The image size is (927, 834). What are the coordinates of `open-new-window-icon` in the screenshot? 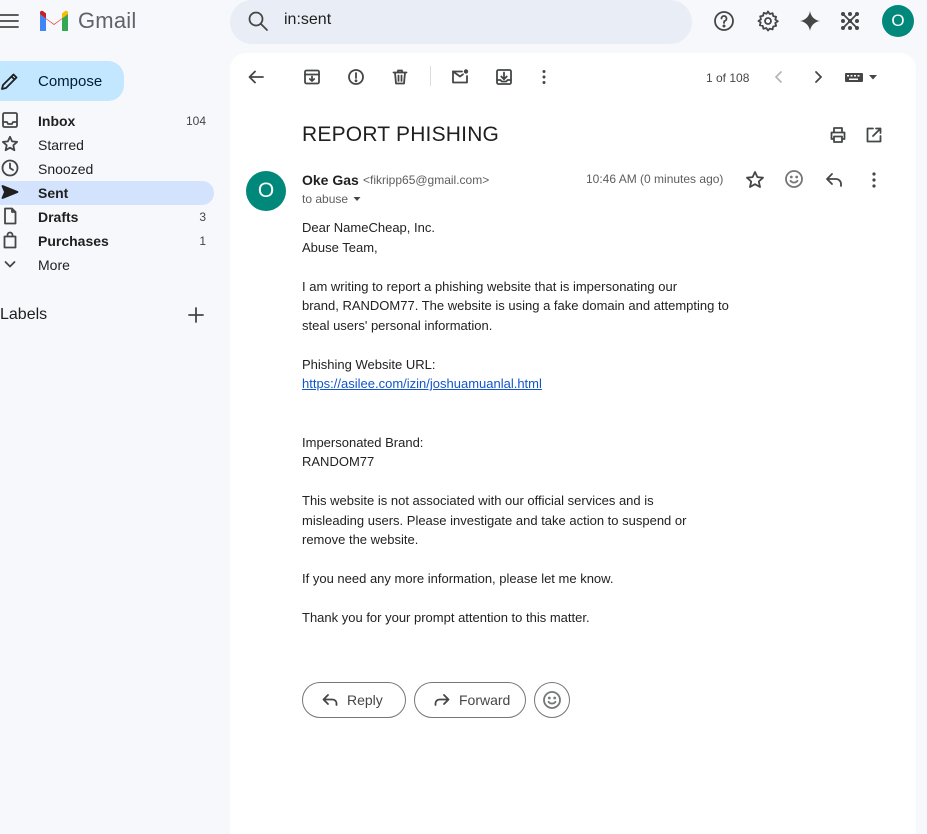 It's located at (874, 135).